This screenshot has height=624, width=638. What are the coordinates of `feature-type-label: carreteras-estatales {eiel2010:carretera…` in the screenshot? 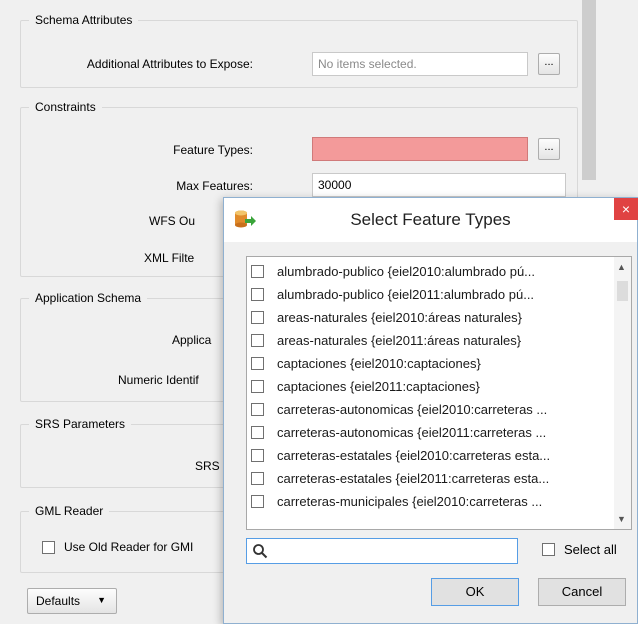 It's located at (414, 455).